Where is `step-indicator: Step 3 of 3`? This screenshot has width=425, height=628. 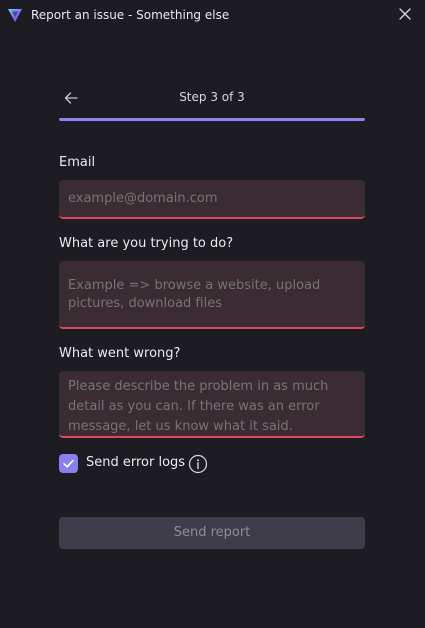
step-indicator: Step 3 of 3 is located at coordinates (212, 97).